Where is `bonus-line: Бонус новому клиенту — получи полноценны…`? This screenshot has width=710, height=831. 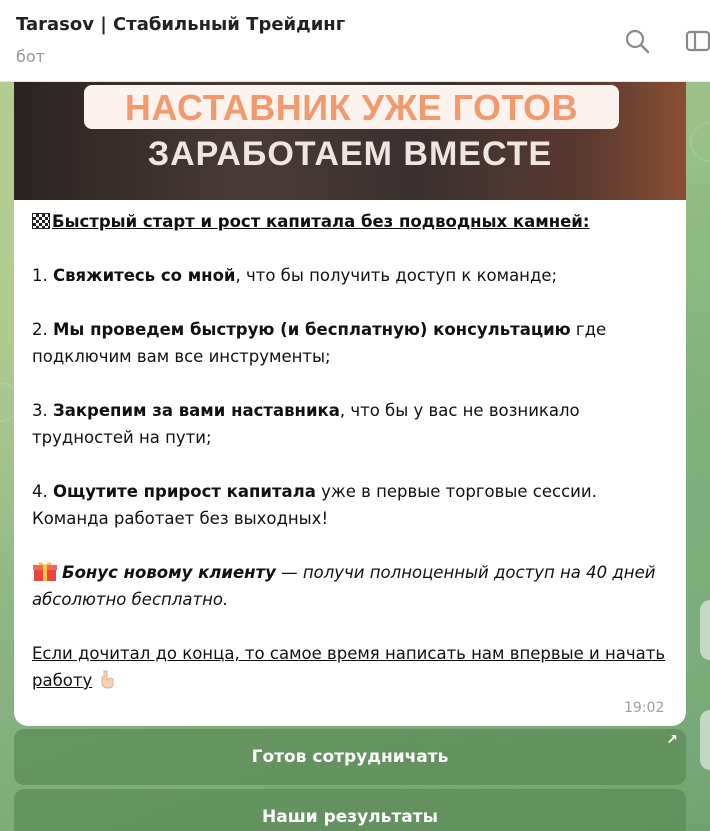 bonus-line: Бонус новому клиенту — получи полноценны… is located at coordinates (352, 586).